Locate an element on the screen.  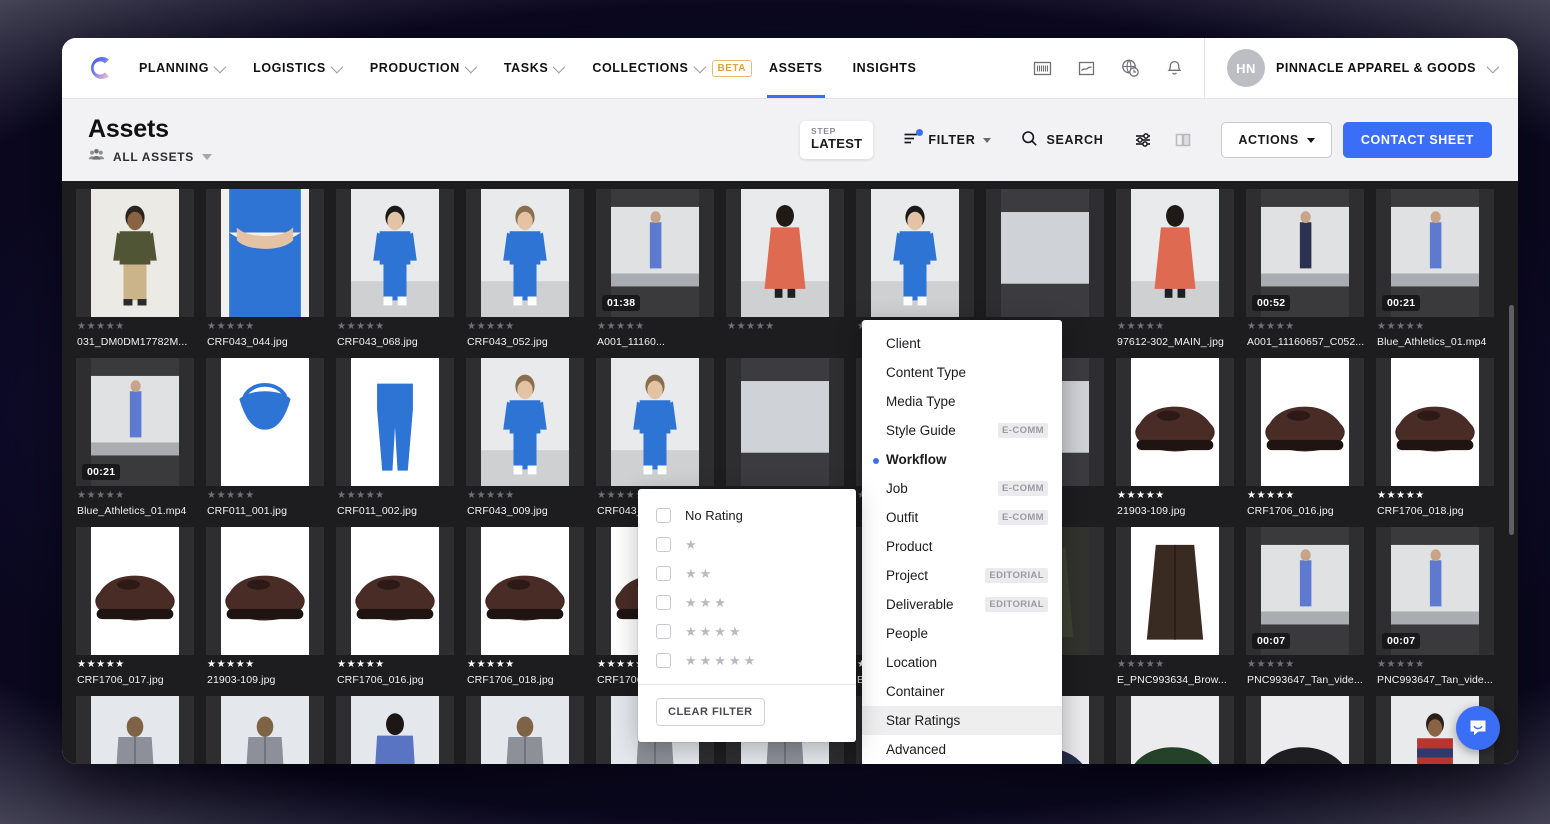
filter-menu-item-workflow: Workflow is located at coordinates (962, 459).